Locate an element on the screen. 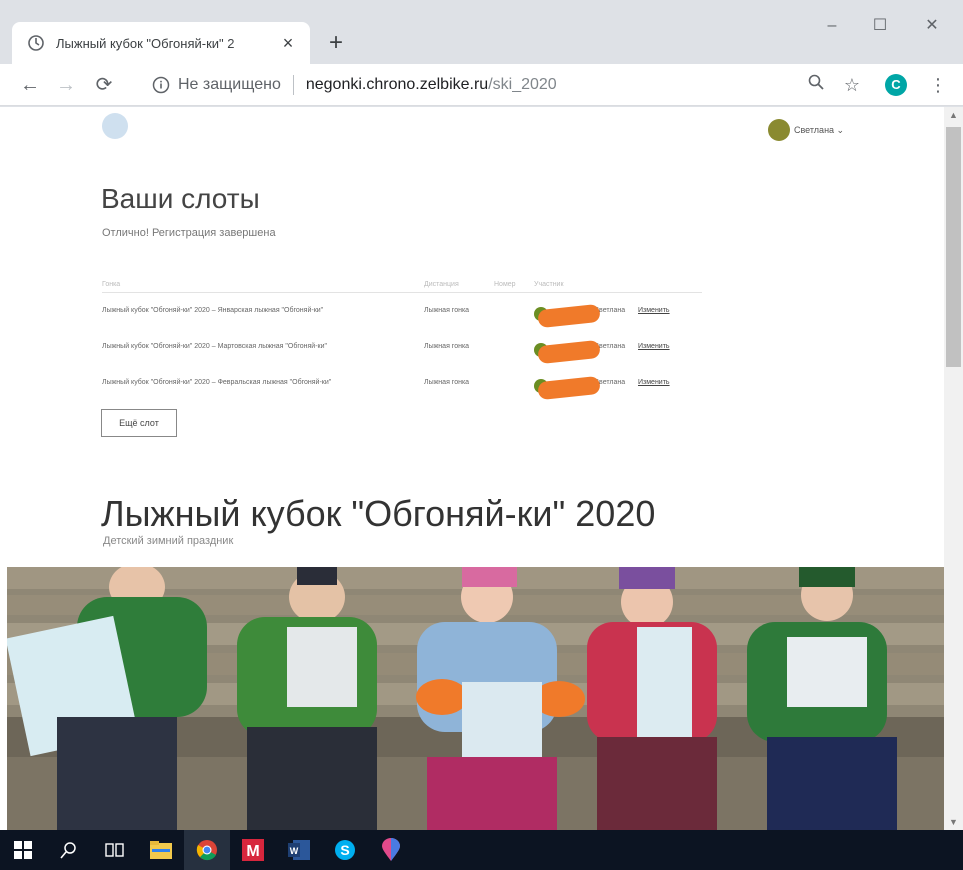 The height and width of the screenshot is (870, 963). mail-icon: M is located at coordinates (253, 850).